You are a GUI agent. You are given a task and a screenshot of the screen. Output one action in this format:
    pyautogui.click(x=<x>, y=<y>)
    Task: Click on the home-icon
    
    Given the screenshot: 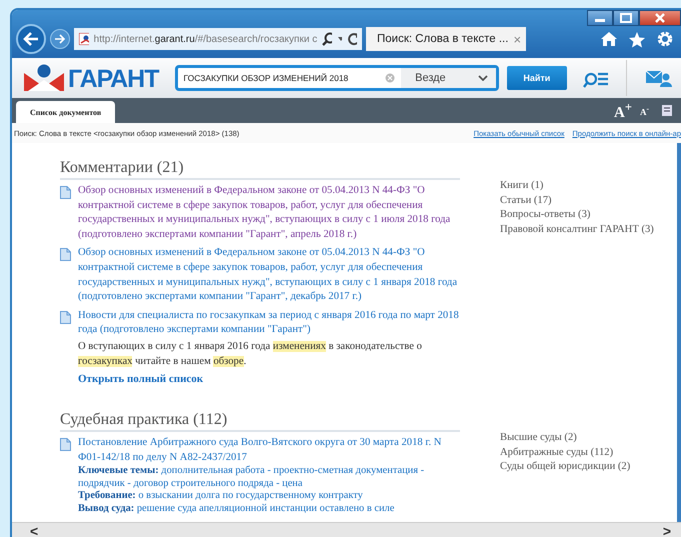 What is the action you would take?
    pyautogui.click(x=609, y=39)
    